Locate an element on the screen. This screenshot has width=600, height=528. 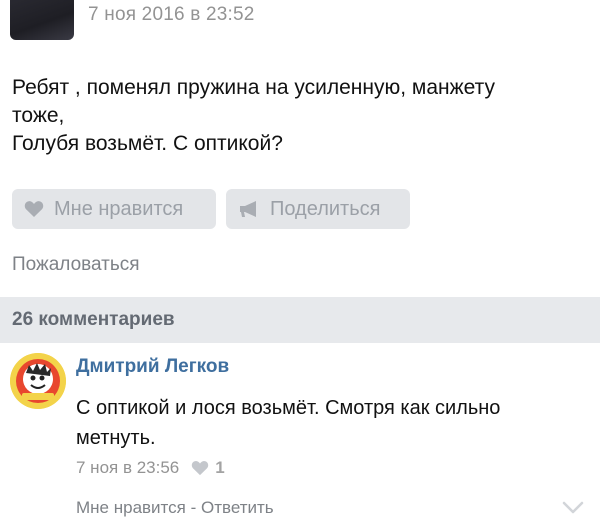
share-button-label: Поделиться is located at coordinates (325, 208).